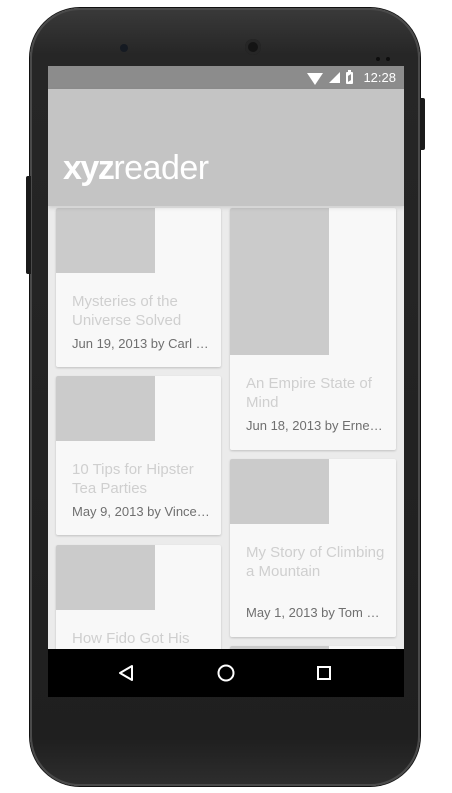 The width and height of the screenshot is (452, 793). I want to click on home-button, so click(226, 673).